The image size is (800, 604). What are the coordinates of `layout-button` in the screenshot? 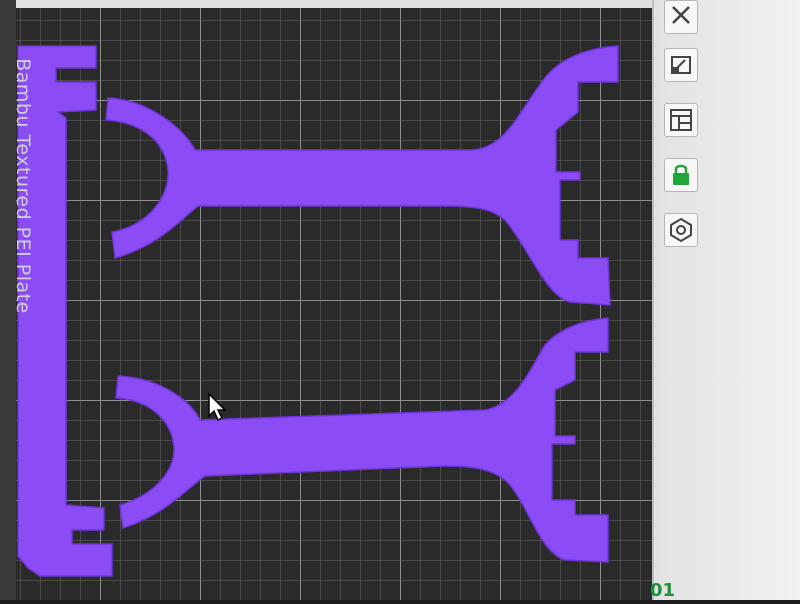 It's located at (681, 120).